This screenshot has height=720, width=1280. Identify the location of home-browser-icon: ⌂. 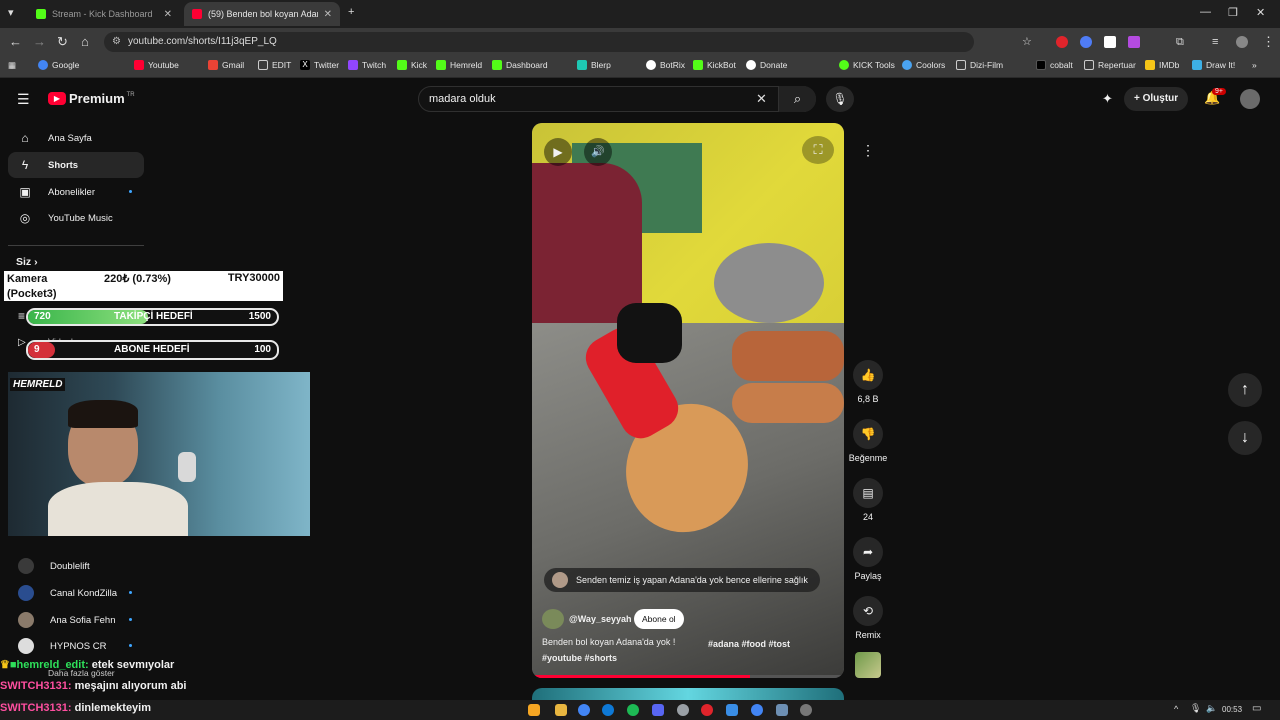
(85, 42).